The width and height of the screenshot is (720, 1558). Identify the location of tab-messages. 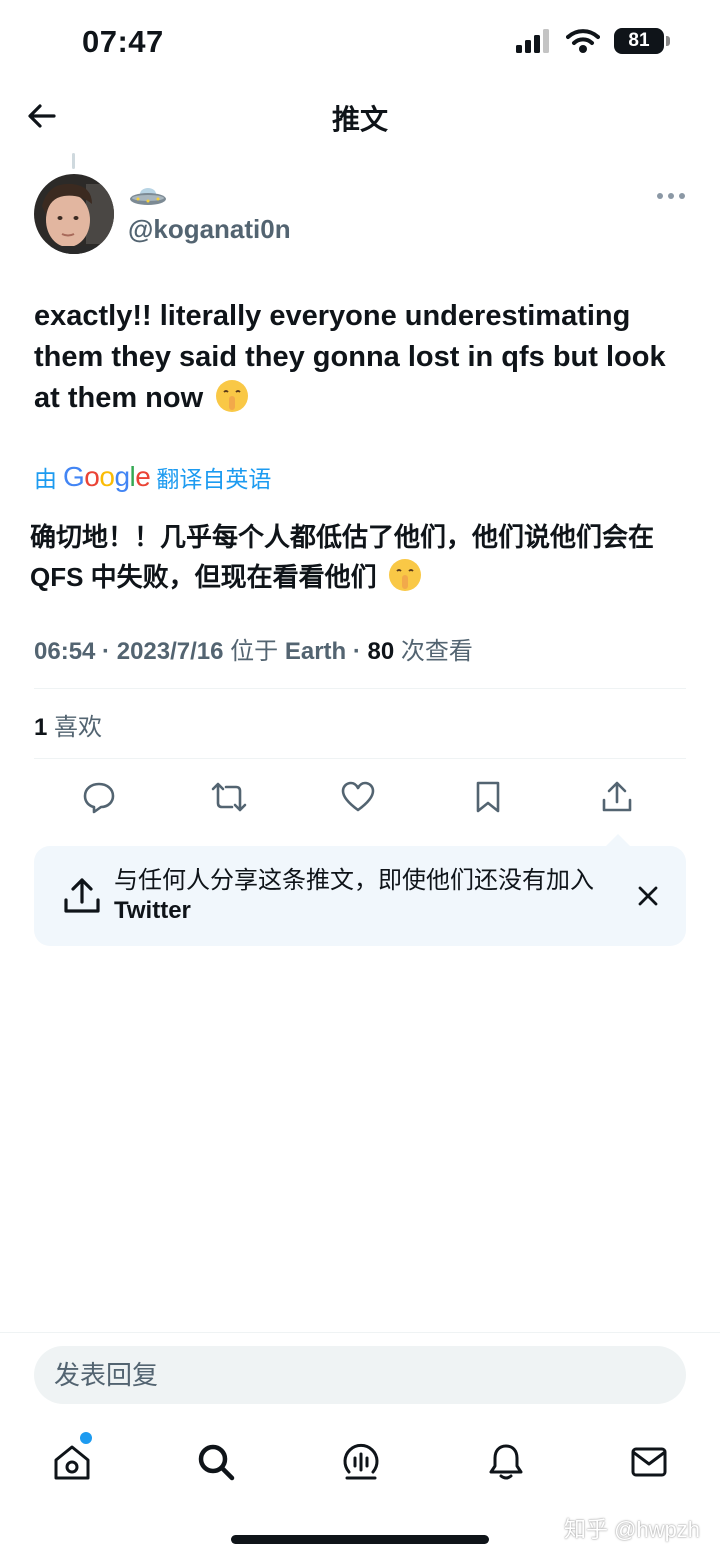
(649, 1462).